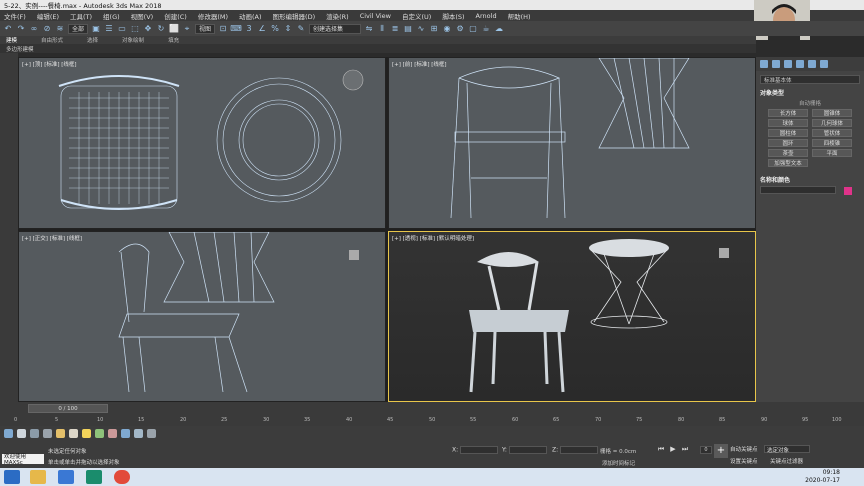 Image resolution: width=864 pixels, height=486 pixels. Describe the element at coordinates (187, 29) in the screenshot. I see `place-icon: ⌖` at that location.